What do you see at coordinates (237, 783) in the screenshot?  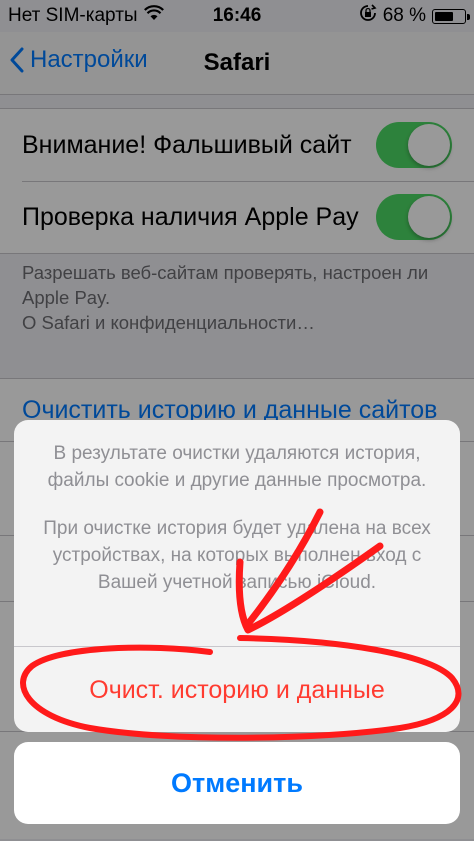 I see `cancel-button: Отменить` at bounding box center [237, 783].